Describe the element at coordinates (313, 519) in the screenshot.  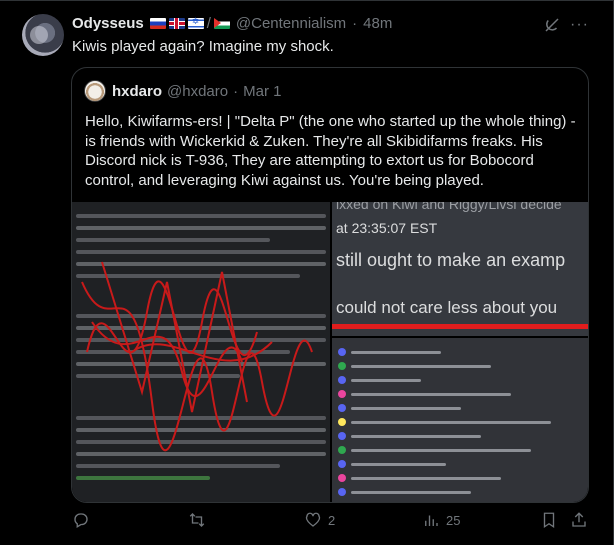
I see `heart-icon` at that location.